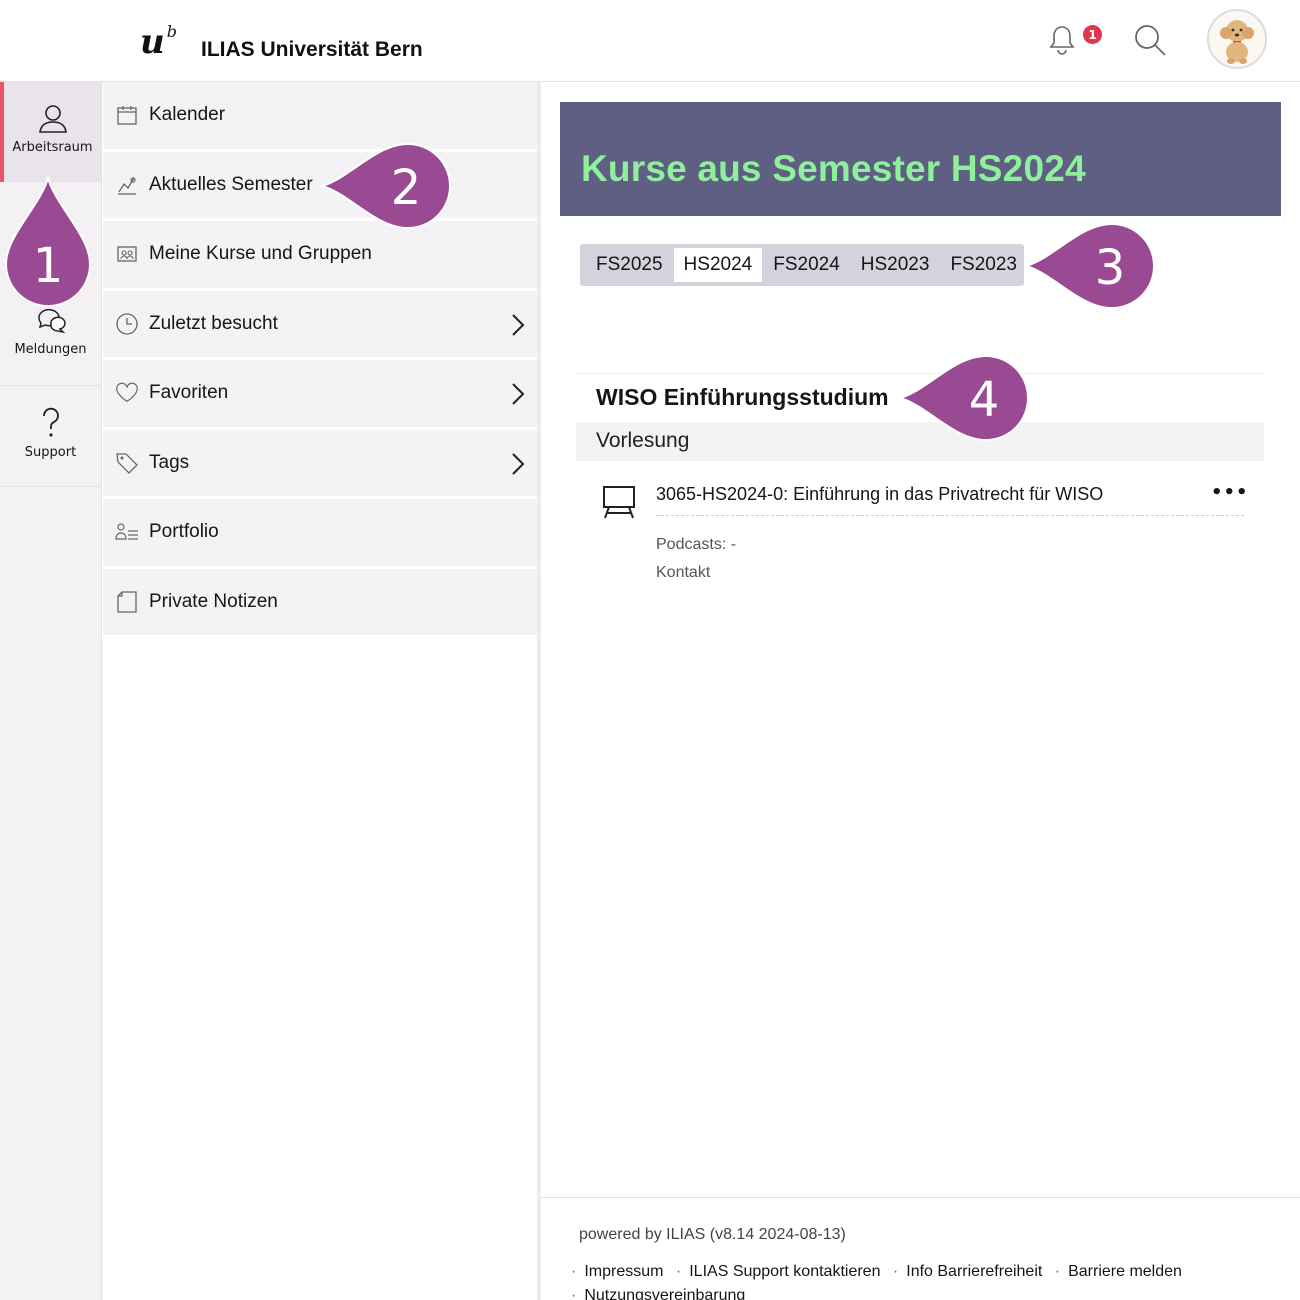 The height and width of the screenshot is (1300, 1300). I want to click on courses-groups-icon, so click(127, 254).